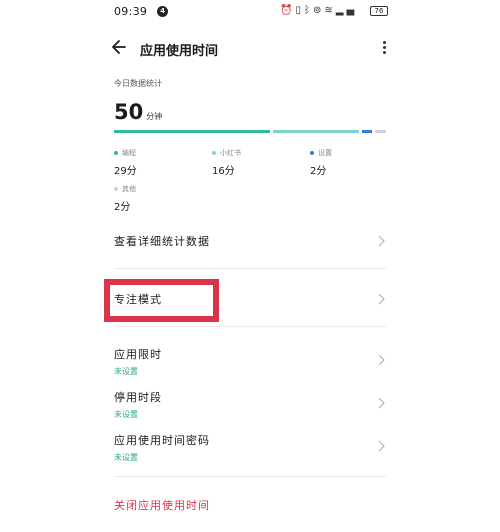 Image resolution: width=500 pixels, height=532 pixels. I want to click on category-value: 16分, so click(223, 171).